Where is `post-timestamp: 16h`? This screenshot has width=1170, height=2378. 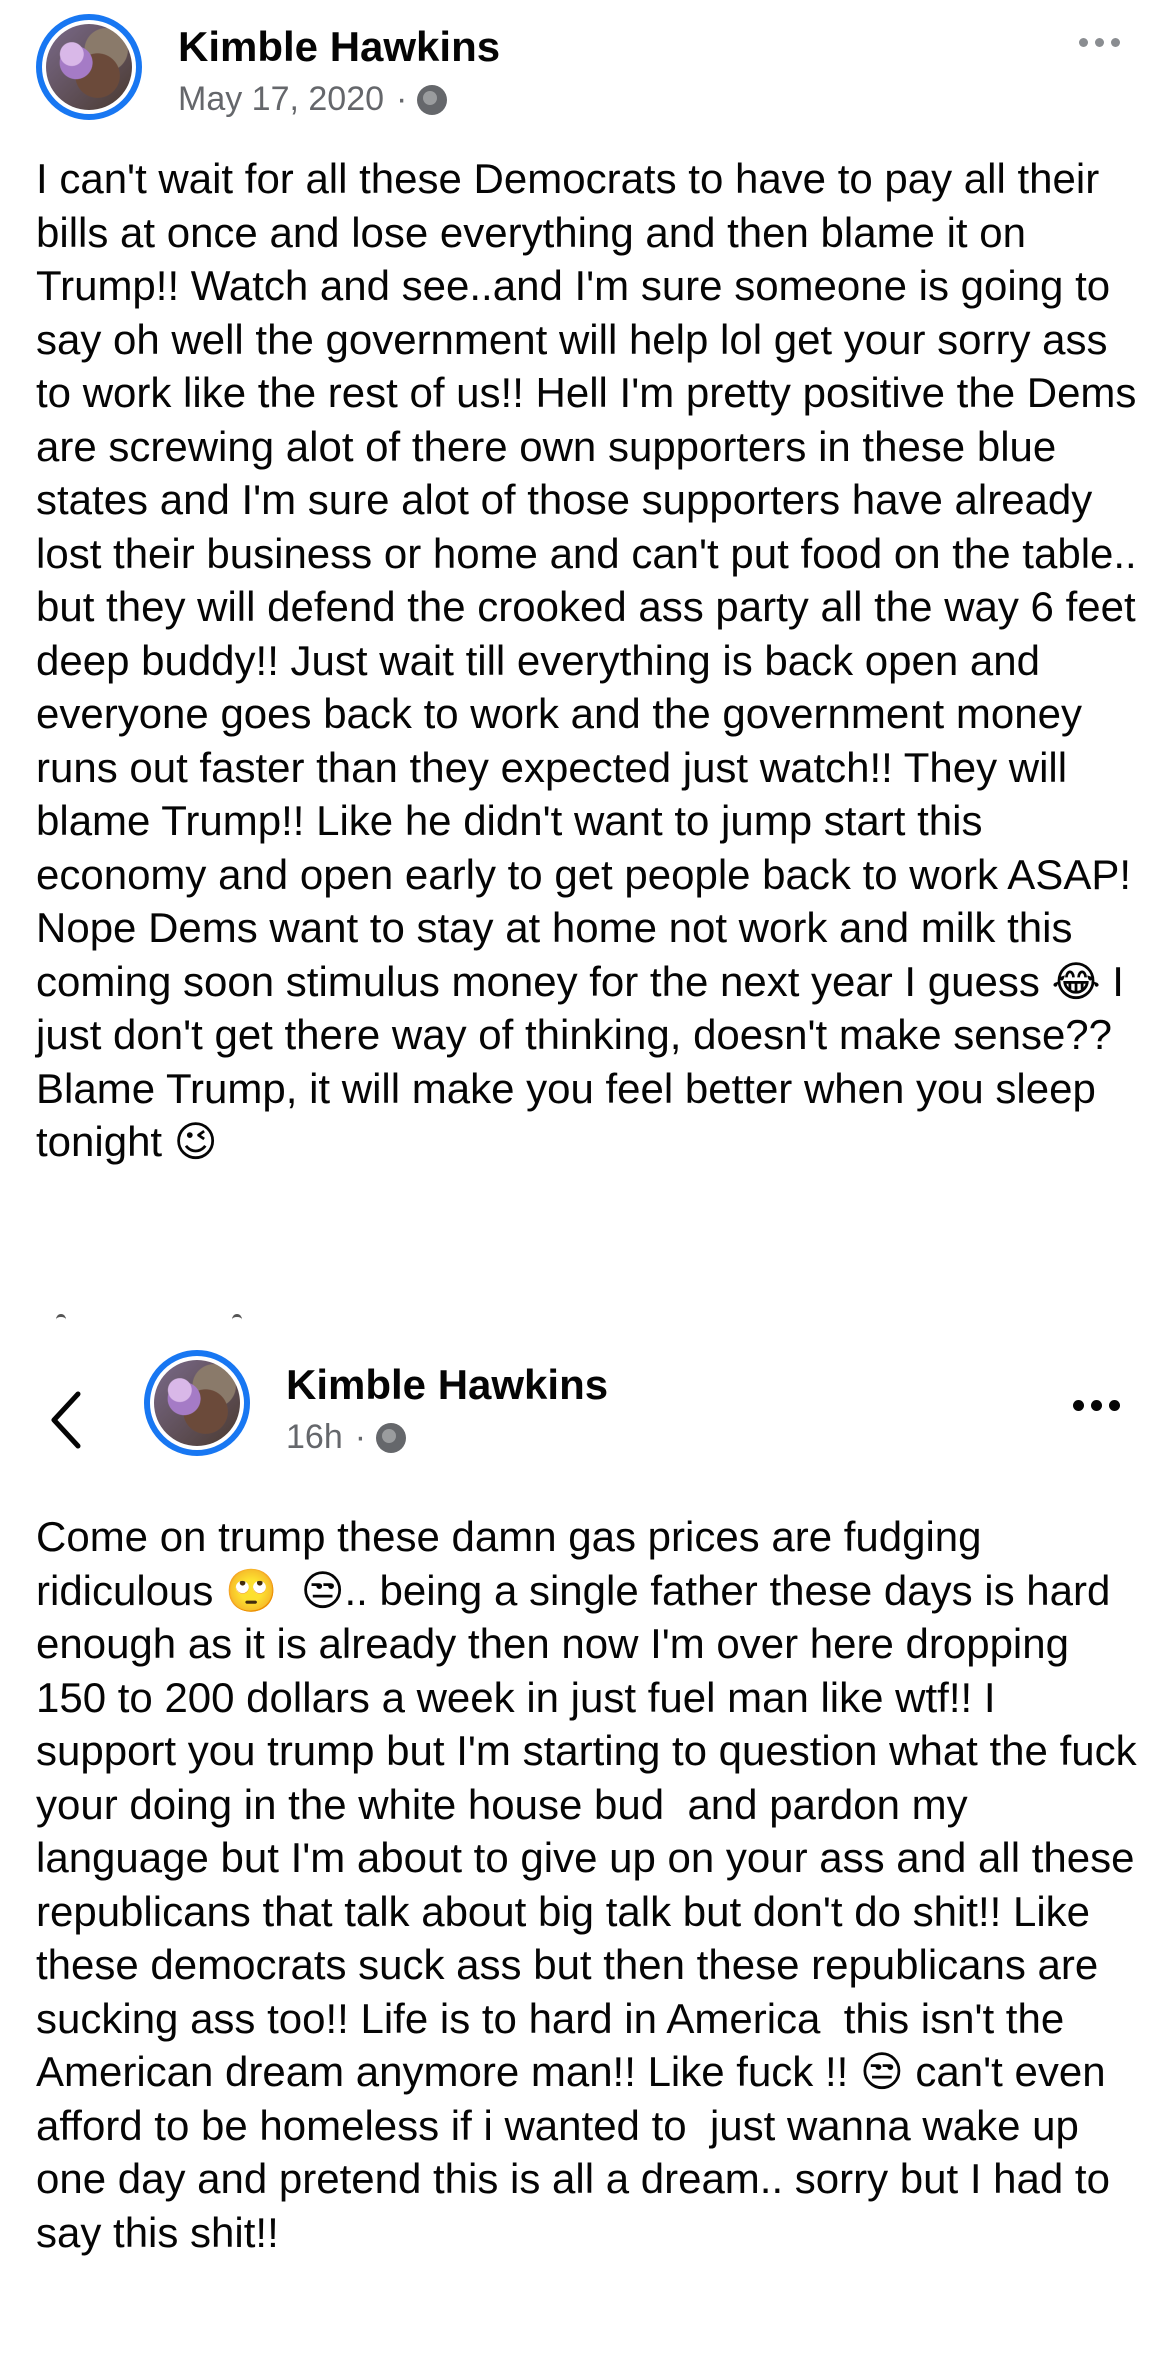 post-timestamp: 16h is located at coordinates (314, 1437).